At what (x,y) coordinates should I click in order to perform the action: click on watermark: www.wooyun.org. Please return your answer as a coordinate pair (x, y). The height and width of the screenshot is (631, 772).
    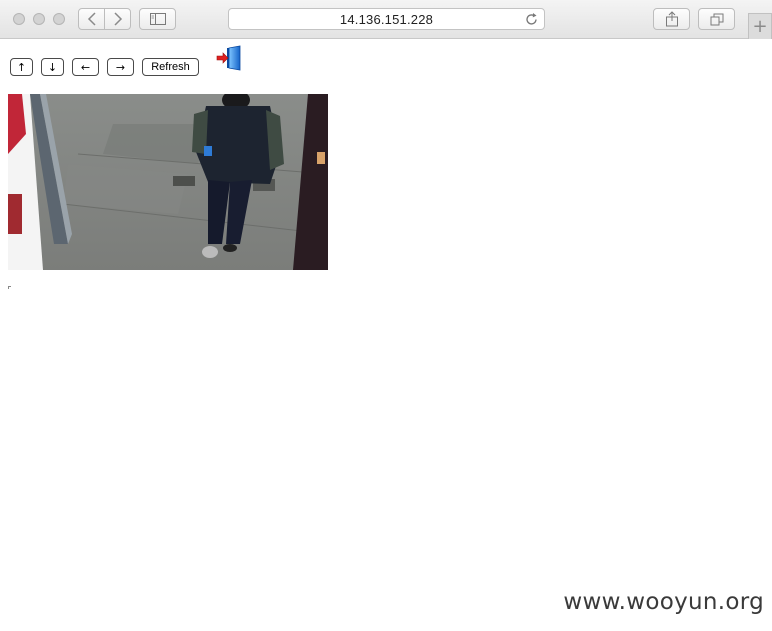
    Looking at the image, I should click on (663, 602).